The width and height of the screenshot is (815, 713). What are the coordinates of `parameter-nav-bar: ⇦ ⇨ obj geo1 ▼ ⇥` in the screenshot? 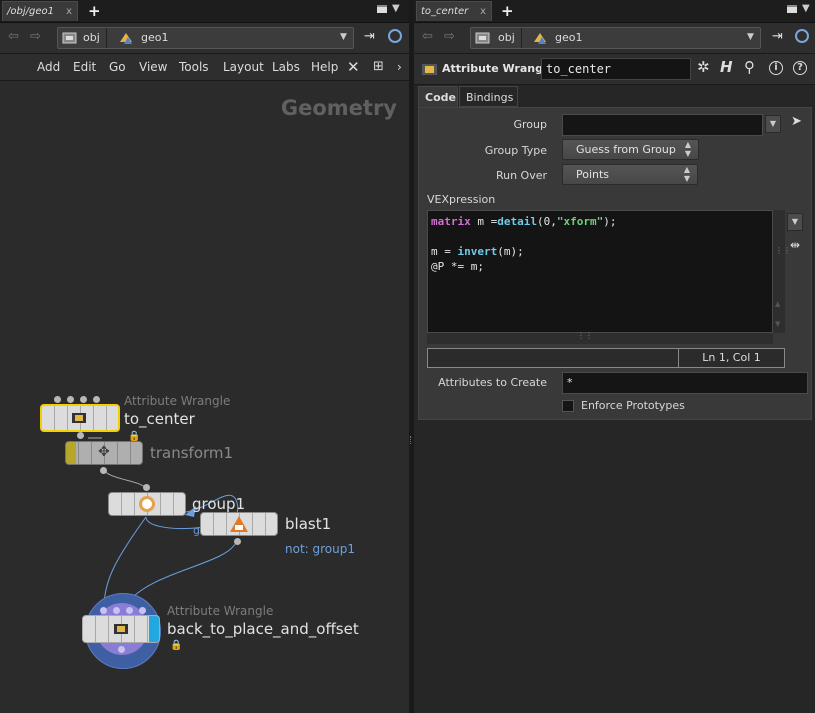 It's located at (614, 38).